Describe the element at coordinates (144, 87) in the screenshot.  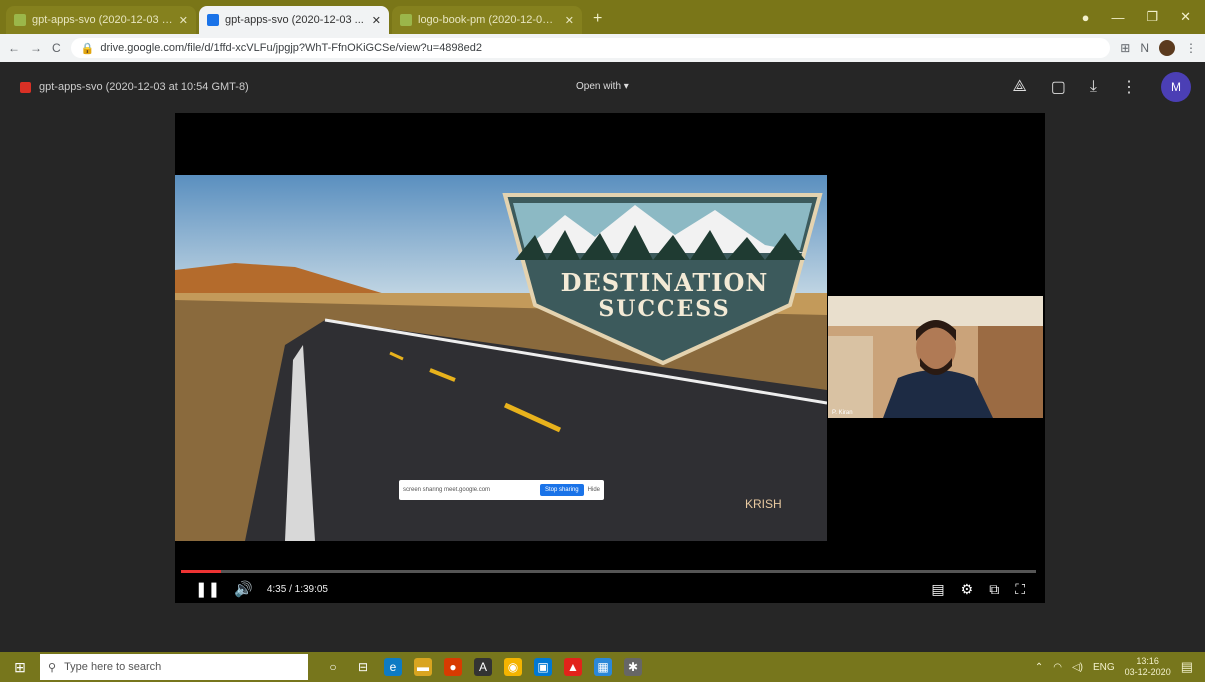
I see `file-title: gpt-apps-svo (2020-12-03 at 10:54 GMT-8)` at that location.